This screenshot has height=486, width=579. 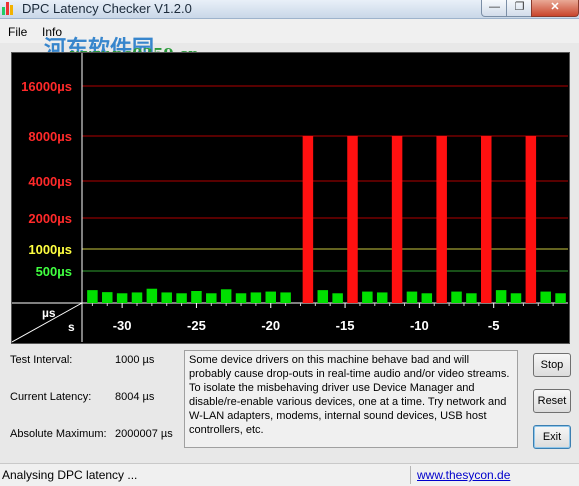 I want to click on exit-button: Exit, so click(x=552, y=437).